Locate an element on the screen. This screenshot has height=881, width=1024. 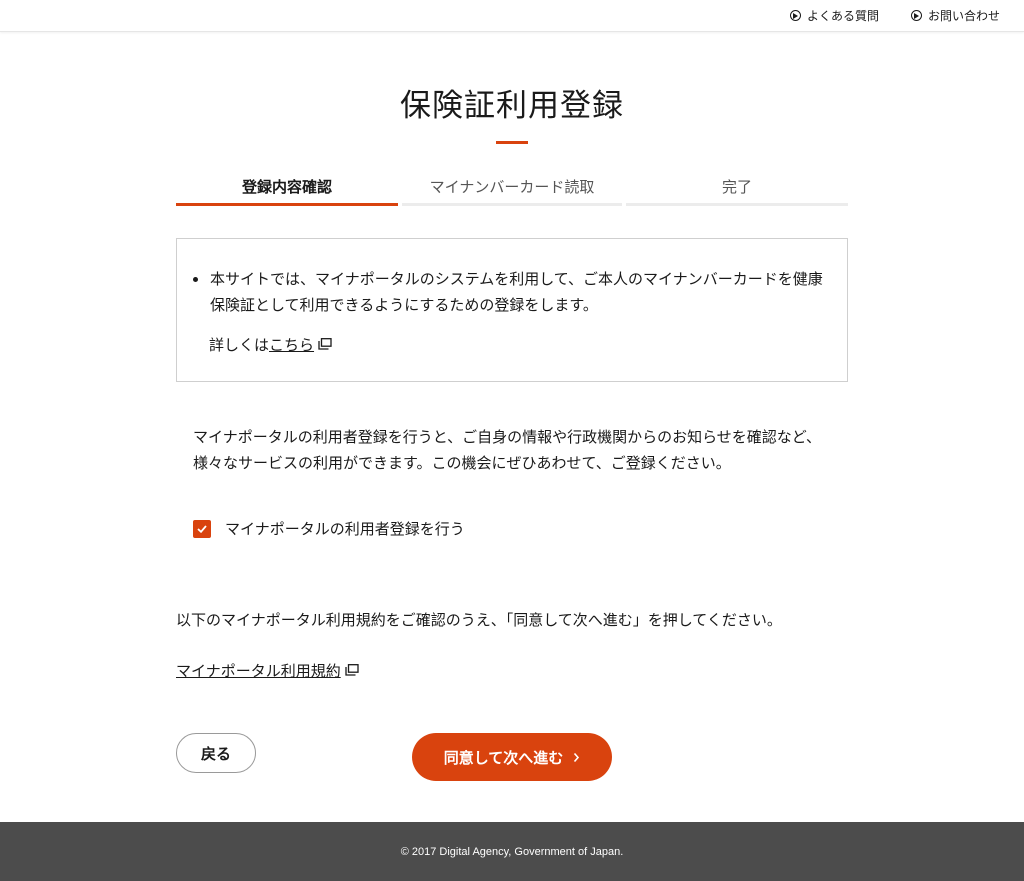
contact-link: お問い合わせ is located at coordinates (955, 15).